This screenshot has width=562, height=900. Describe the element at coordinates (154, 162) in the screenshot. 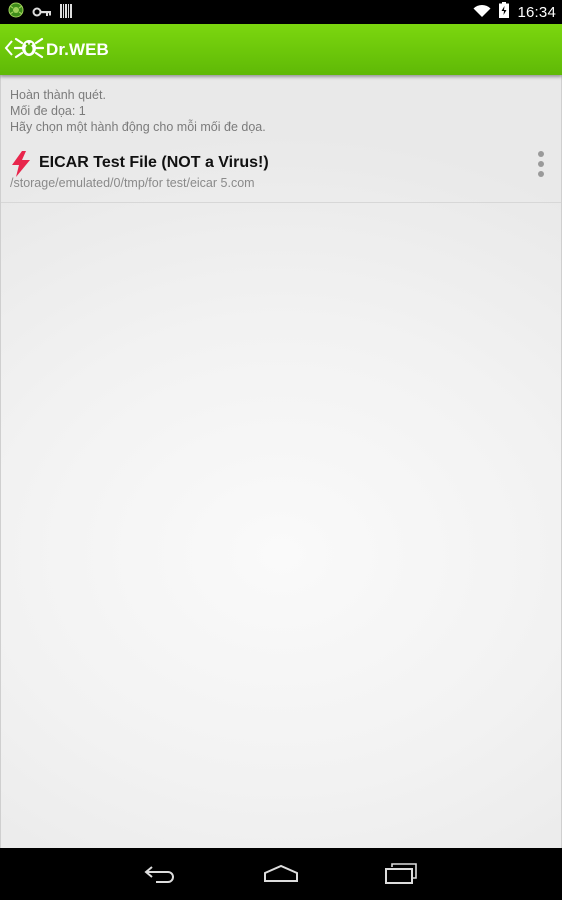

I see `threat-name: EICAR Test File (NOT a Virus!)` at that location.